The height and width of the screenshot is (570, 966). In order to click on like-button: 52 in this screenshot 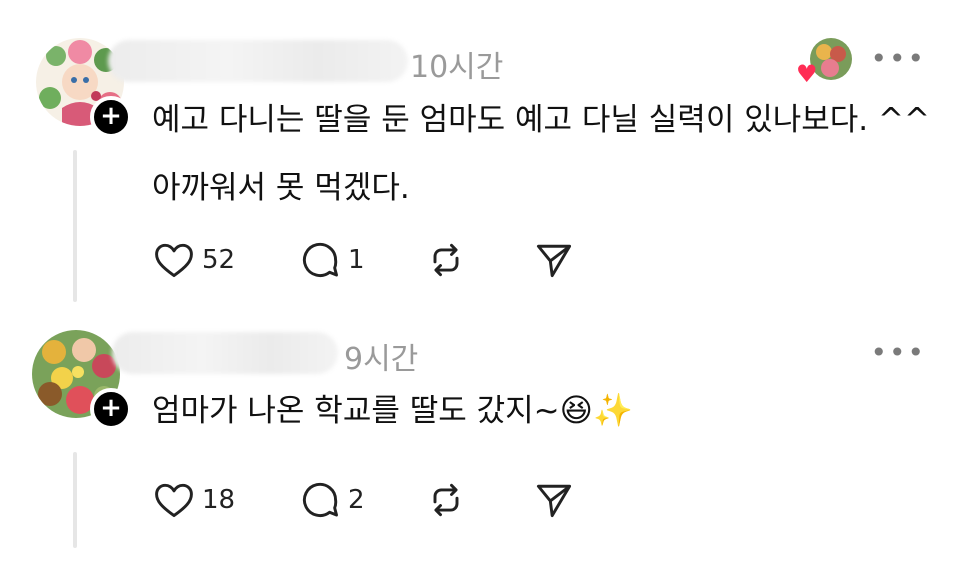, I will do `click(193, 260)`.